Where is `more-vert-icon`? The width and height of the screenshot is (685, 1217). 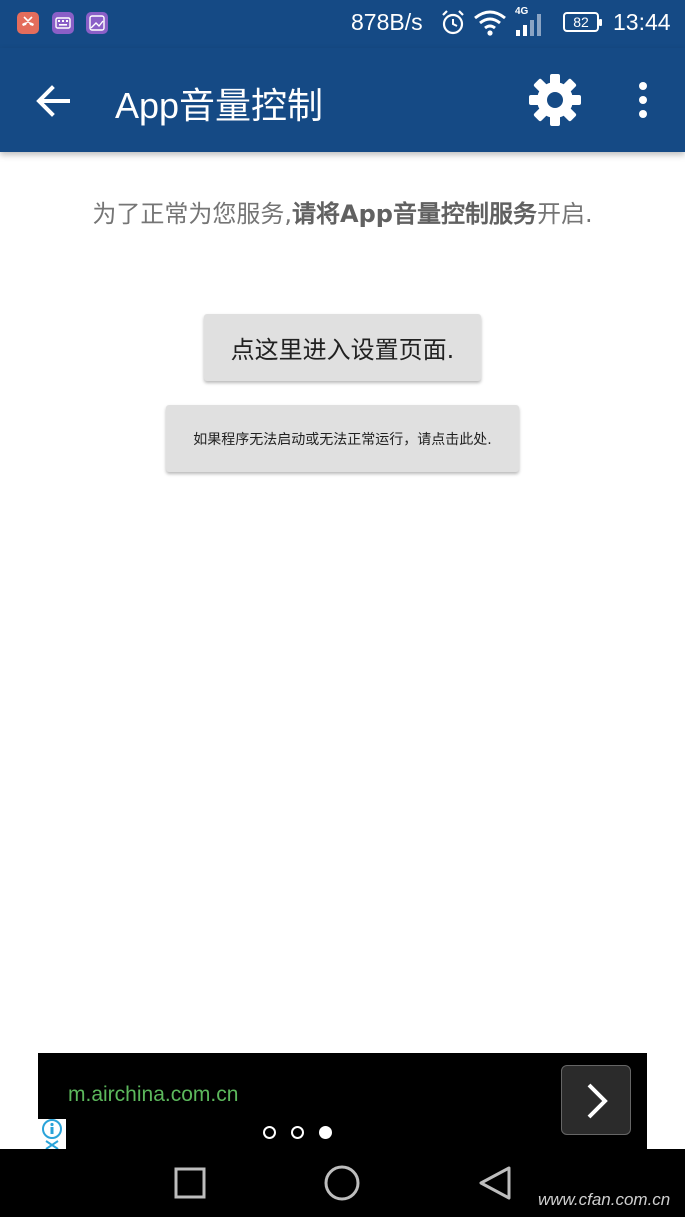 more-vert-icon is located at coordinates (643, 100).